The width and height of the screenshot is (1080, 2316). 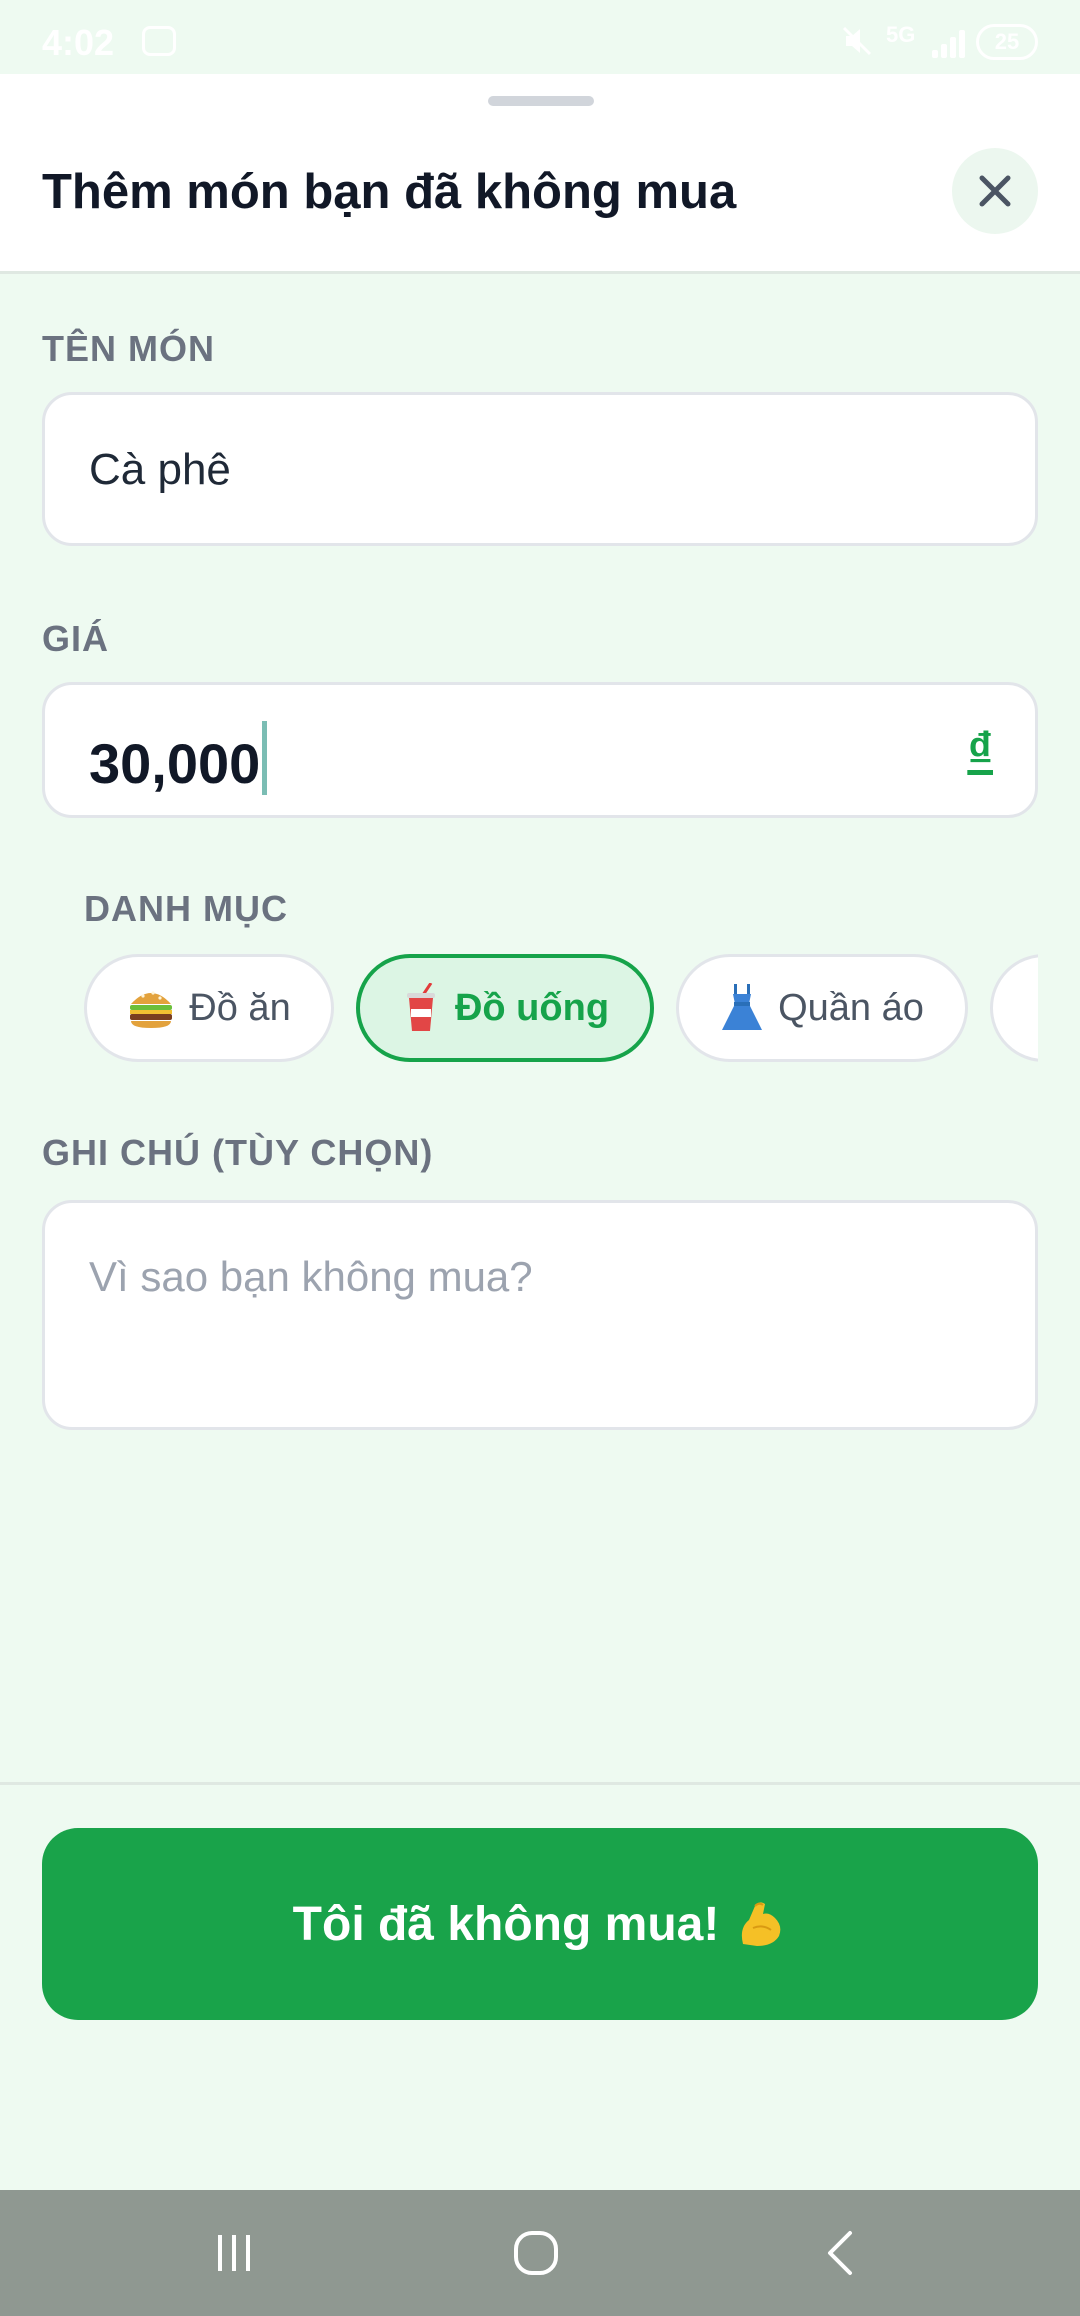 I want to click on navigation-bar, so click(x=540, y=2253).